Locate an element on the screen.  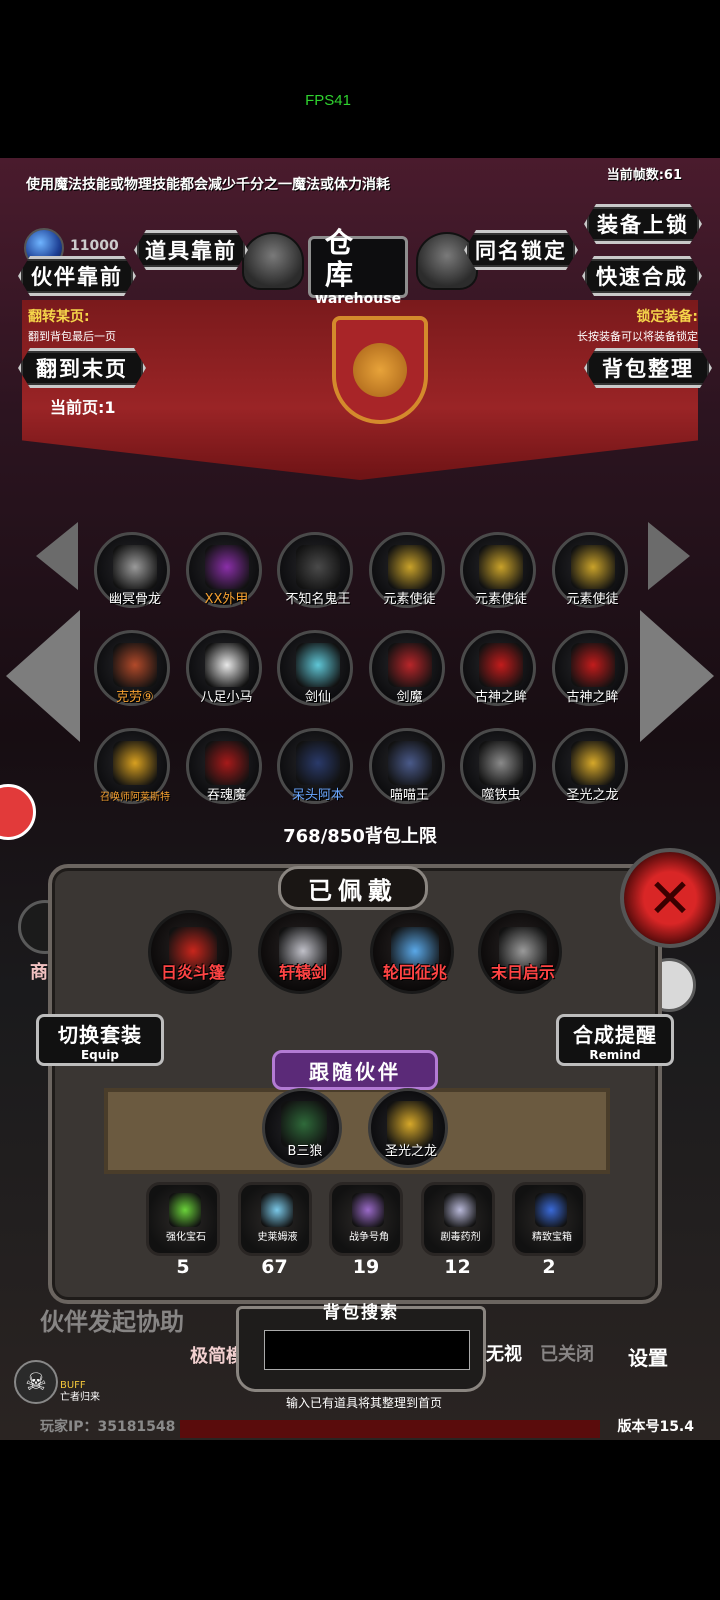
consumable-name: 战争号角 is located at coordinates (369, 1237).